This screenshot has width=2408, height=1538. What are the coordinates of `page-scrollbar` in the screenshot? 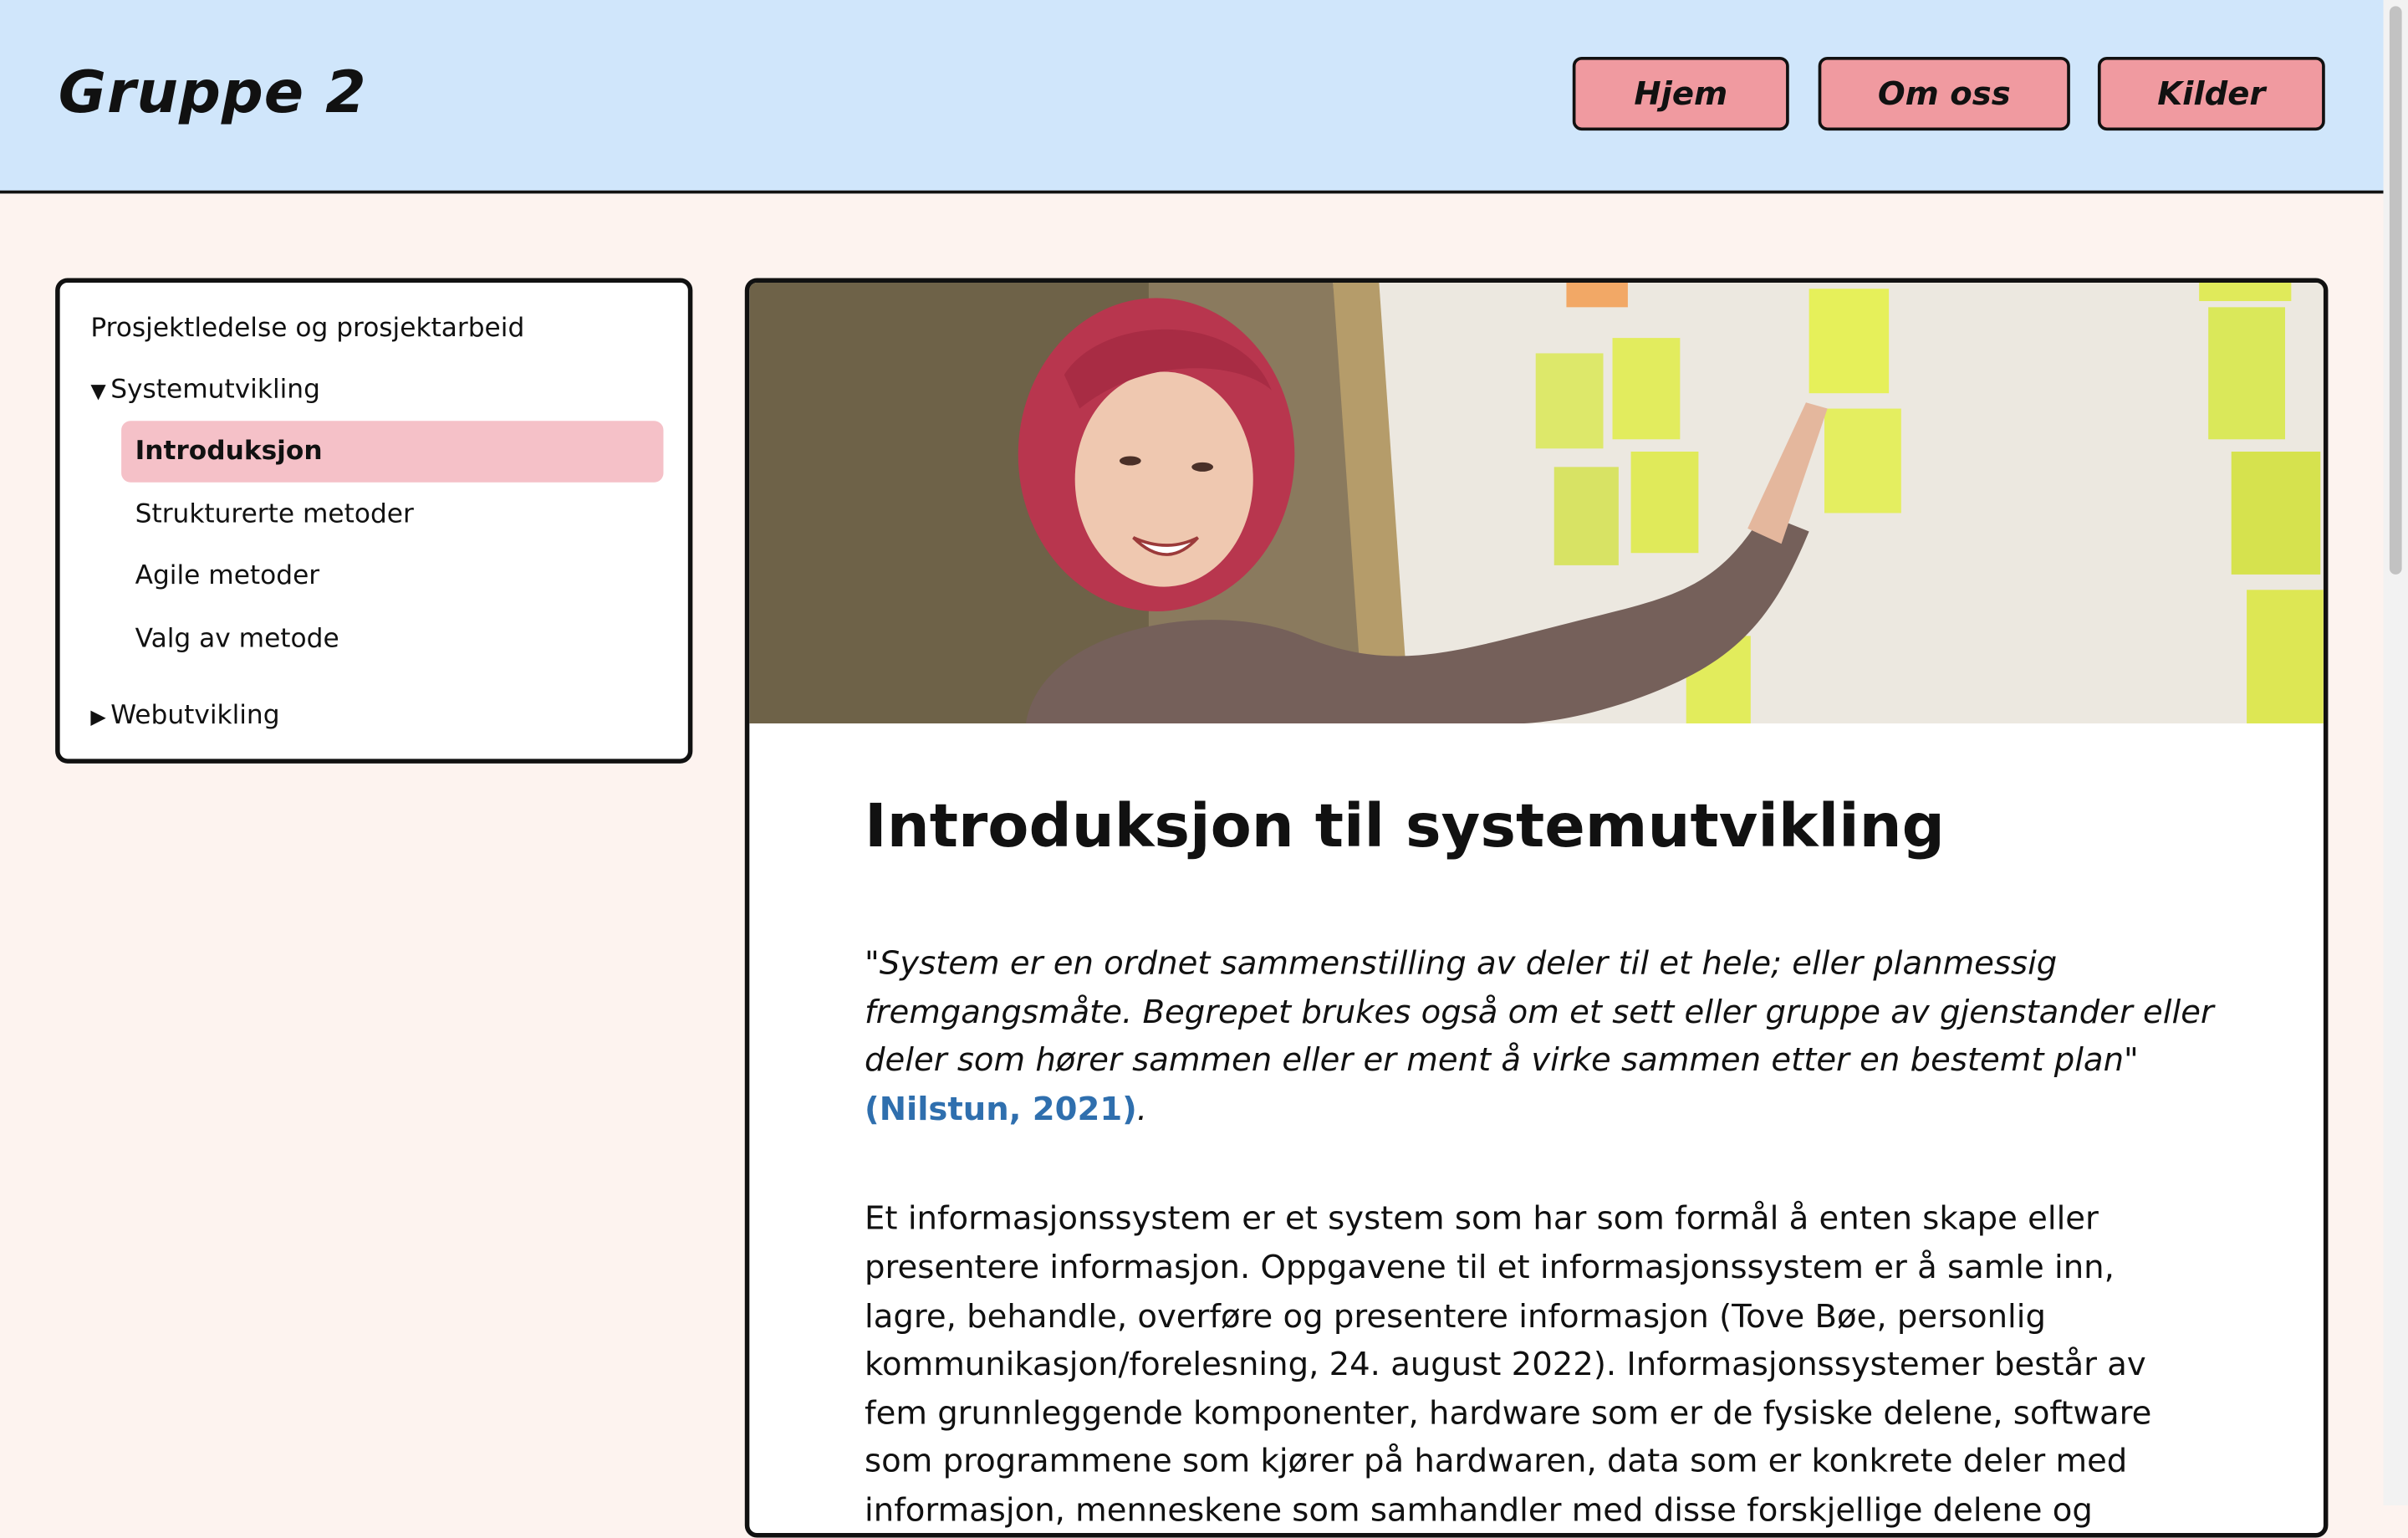 It's located at (2396, 752).